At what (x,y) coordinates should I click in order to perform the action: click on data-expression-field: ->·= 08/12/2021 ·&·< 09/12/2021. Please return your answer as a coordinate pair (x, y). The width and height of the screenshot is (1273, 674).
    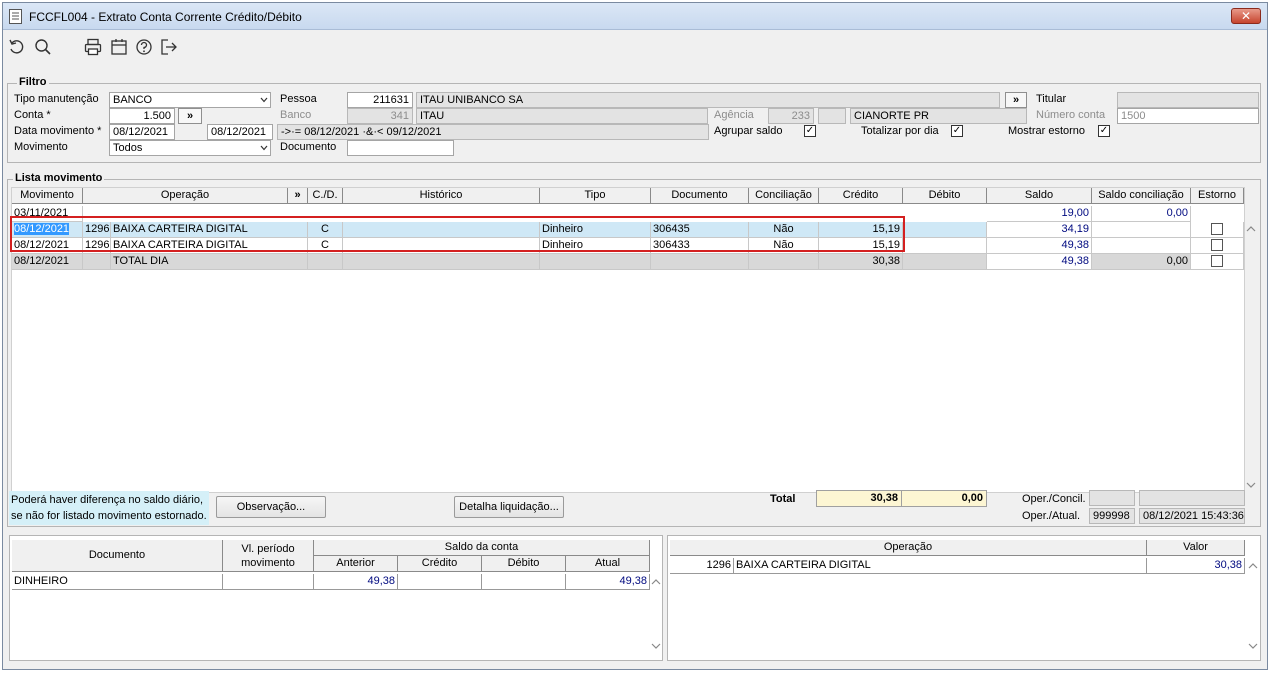
    Looking at the image, I should click on (493, 132).